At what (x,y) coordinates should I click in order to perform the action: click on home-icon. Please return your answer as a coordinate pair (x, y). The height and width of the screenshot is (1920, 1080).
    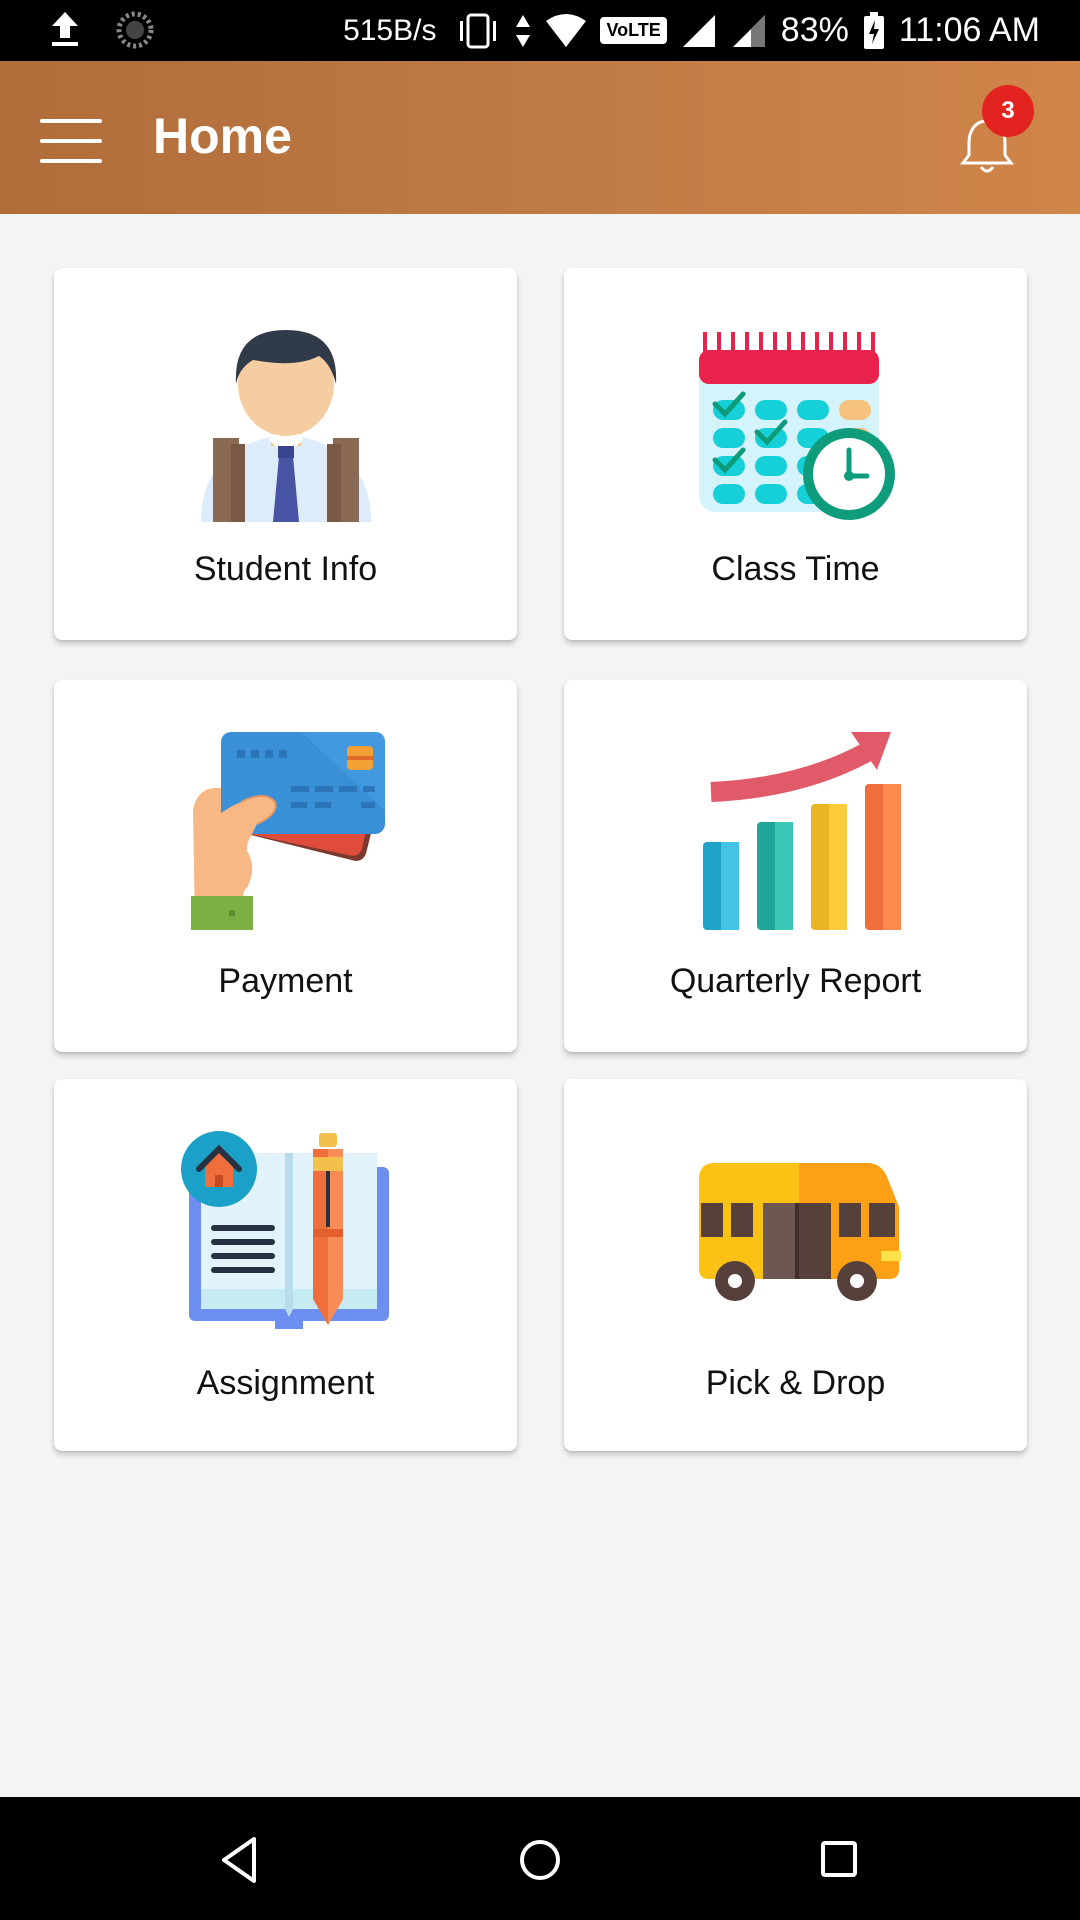
    Looking at the image, I should click on (540, 1860).